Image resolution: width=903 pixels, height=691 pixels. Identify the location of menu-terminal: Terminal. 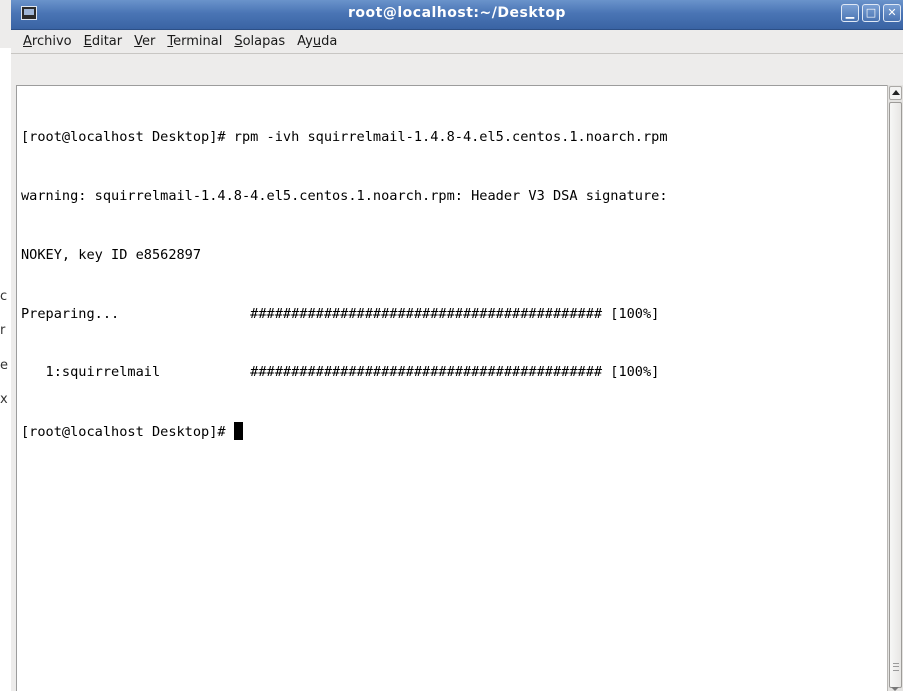
(194, 41).